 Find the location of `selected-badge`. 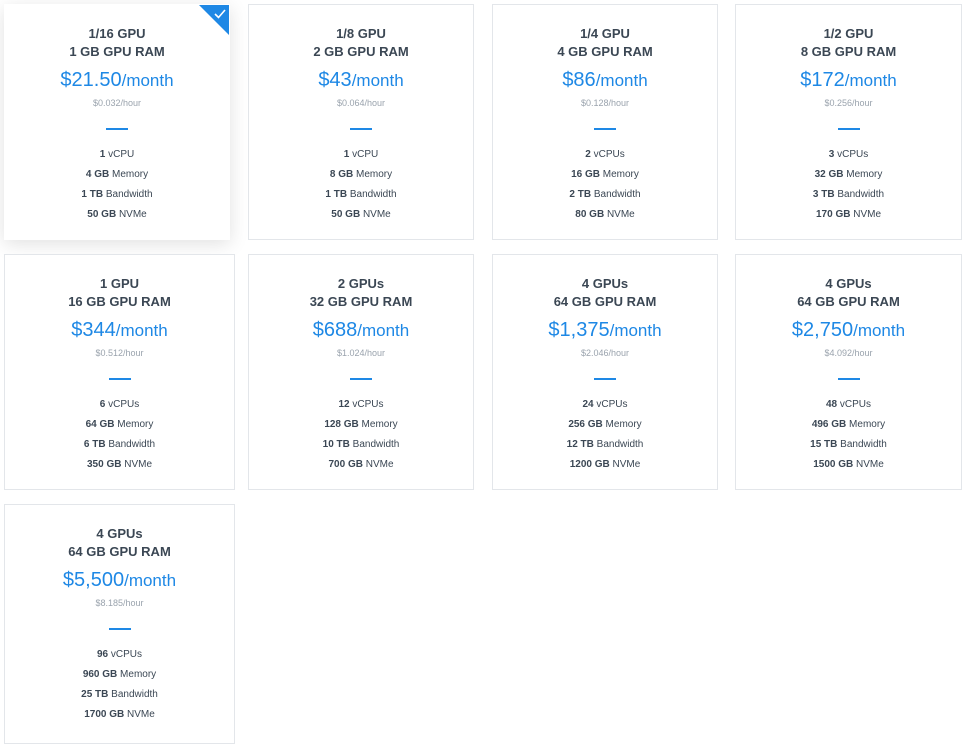

selected-badge is located at coordinates (214, 20).